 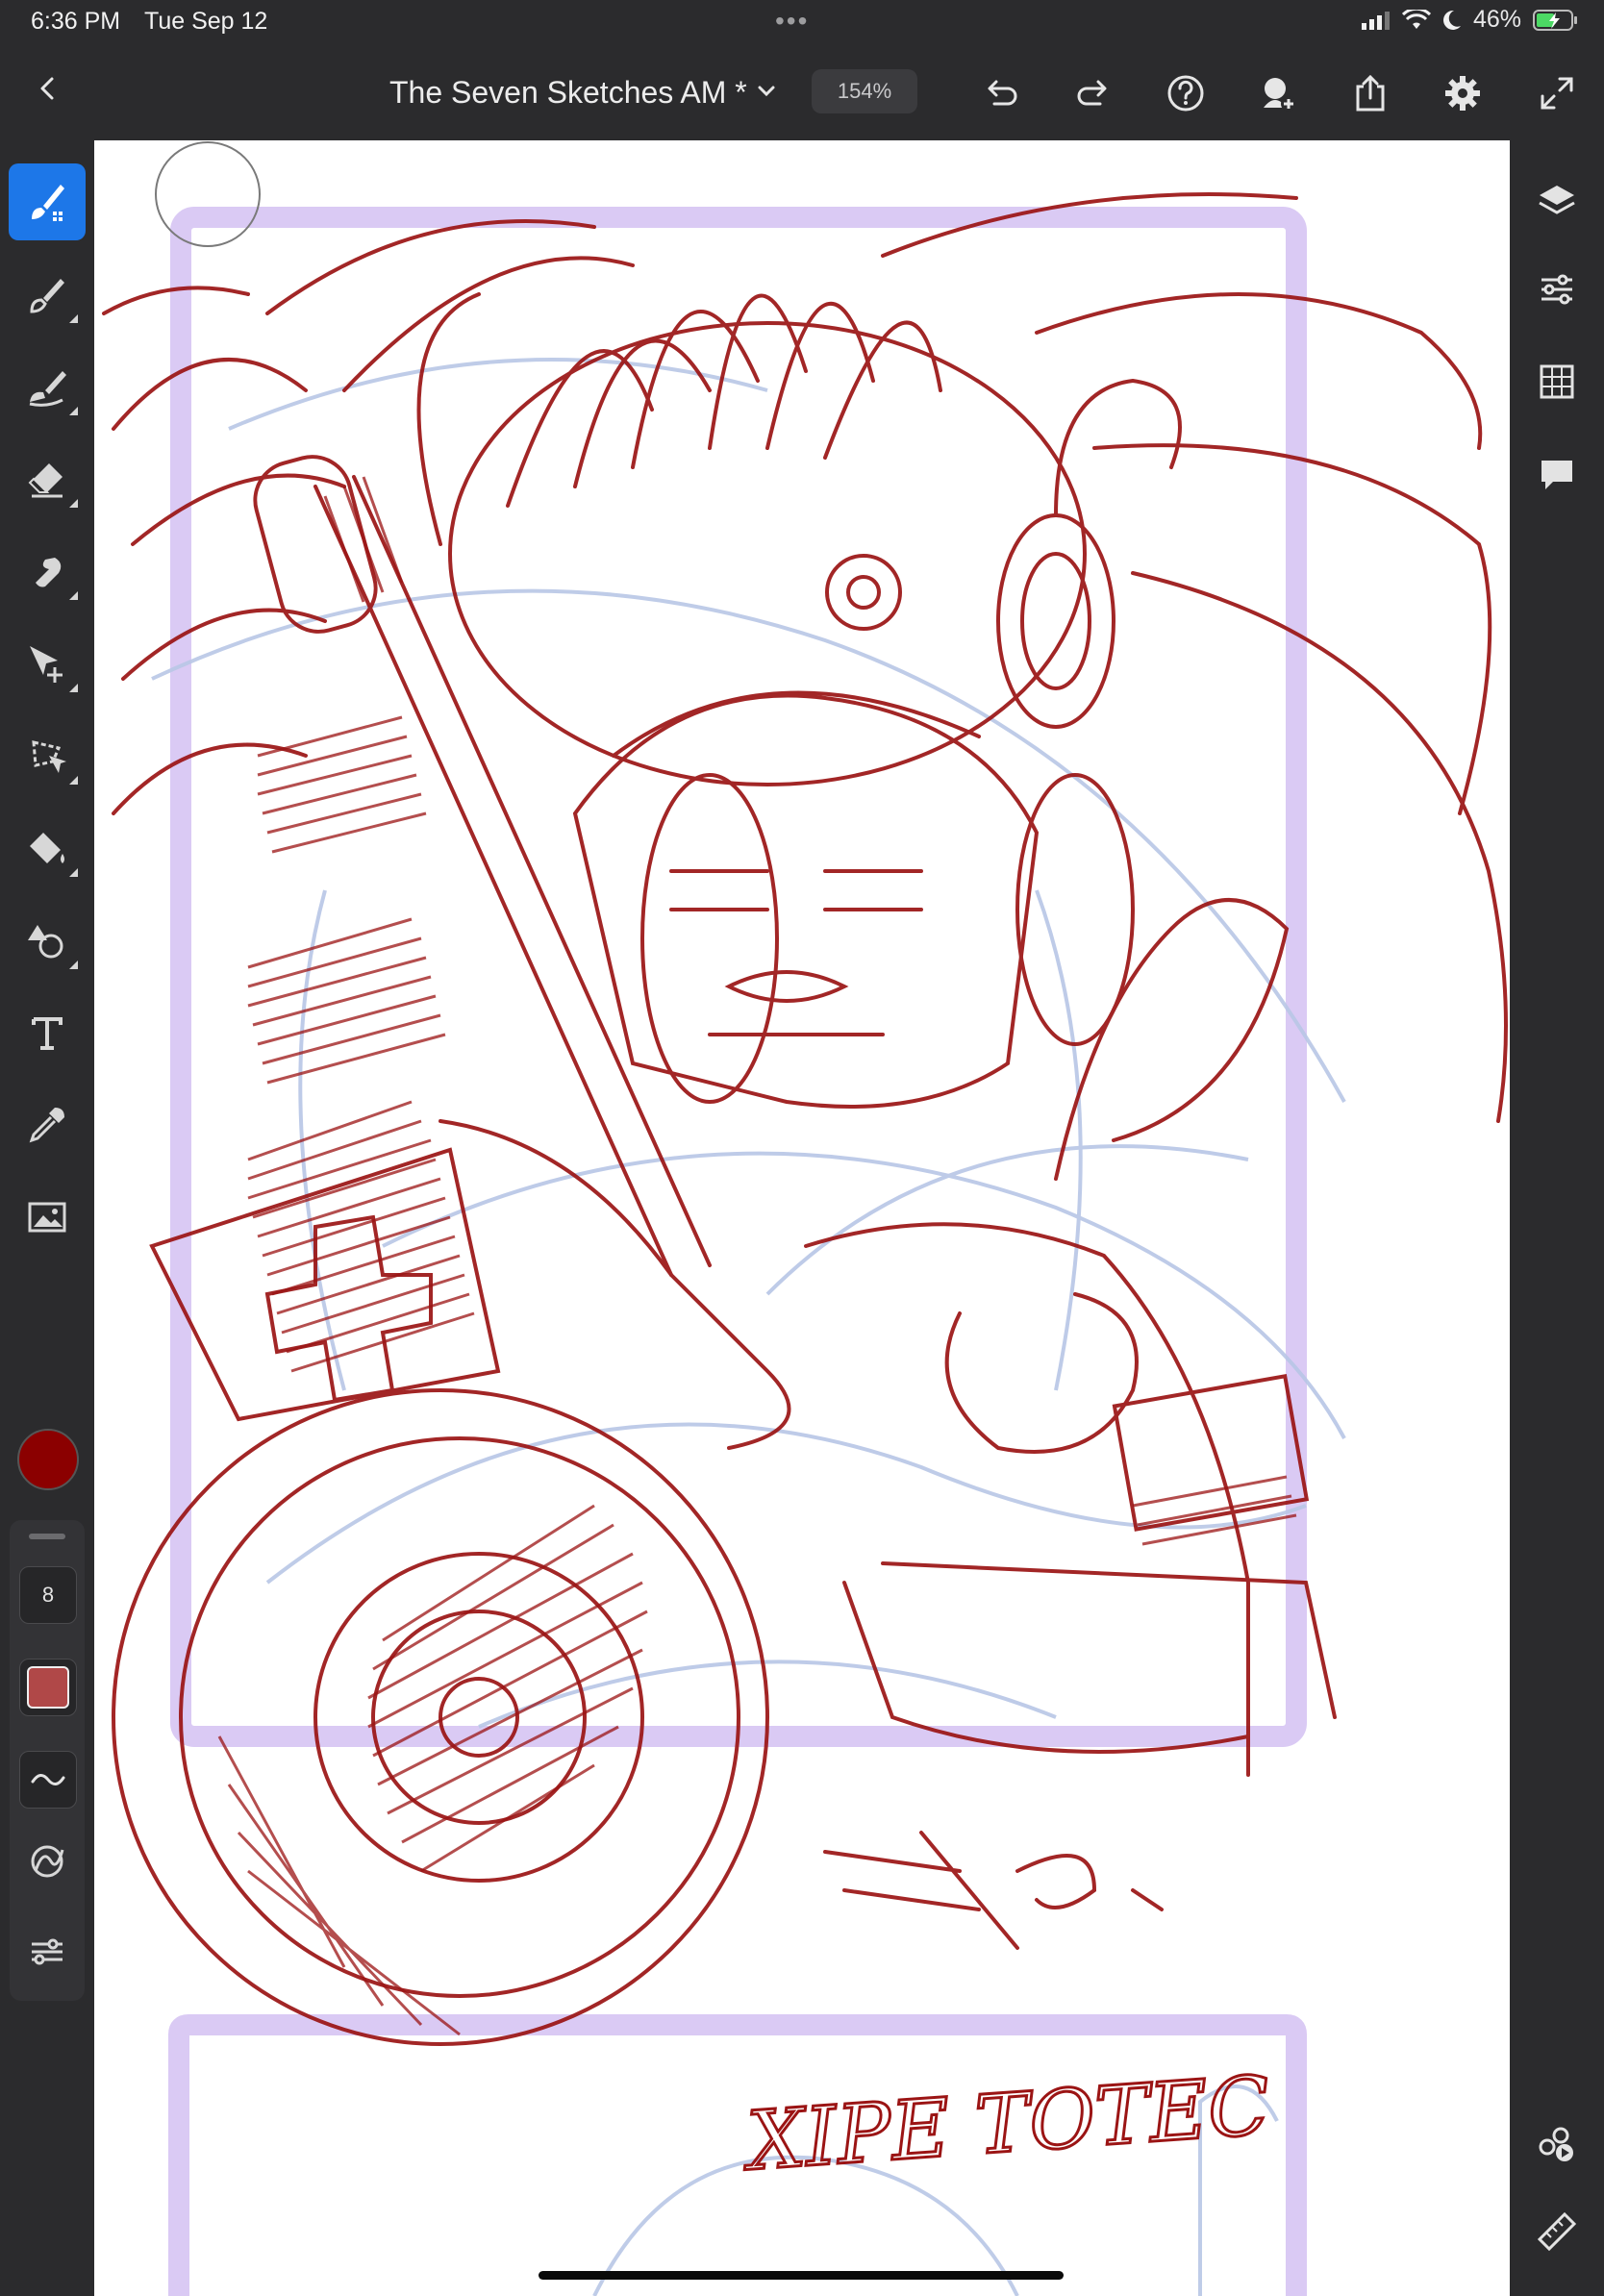 I want to click on left-toolbar: 8, so click(x=47, y=1218).